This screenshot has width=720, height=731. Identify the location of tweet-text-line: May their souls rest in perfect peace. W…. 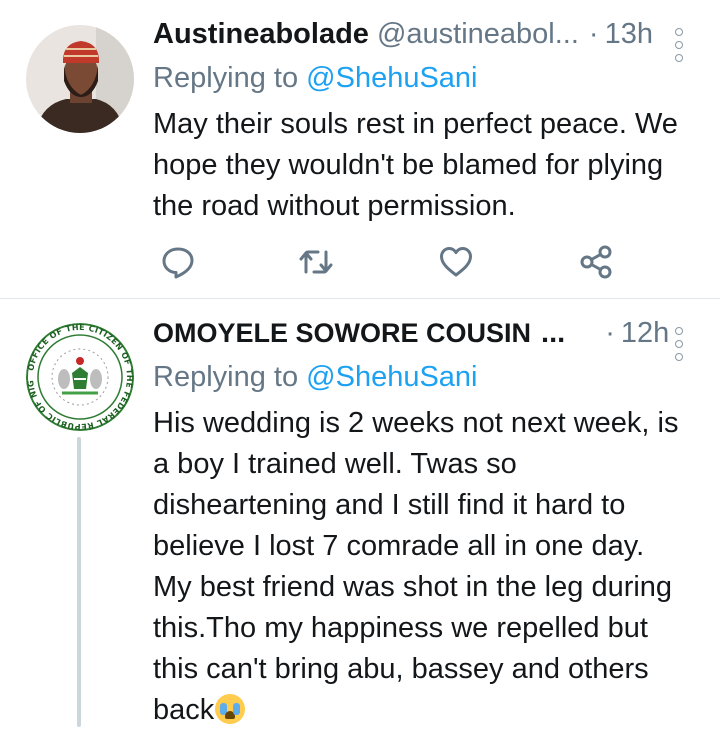
(415, 124).